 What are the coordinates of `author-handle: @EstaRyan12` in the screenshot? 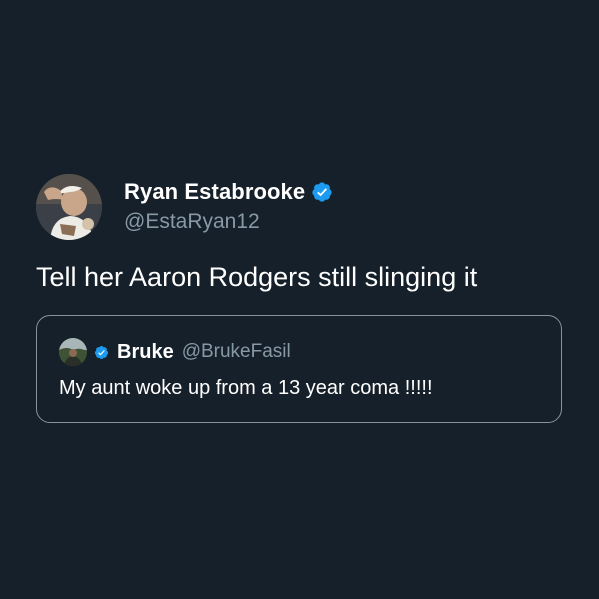 It's located at (228, 222).